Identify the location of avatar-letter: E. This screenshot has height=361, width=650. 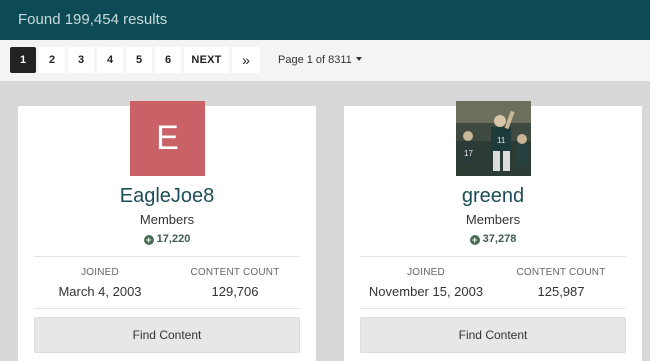
(167, 138).